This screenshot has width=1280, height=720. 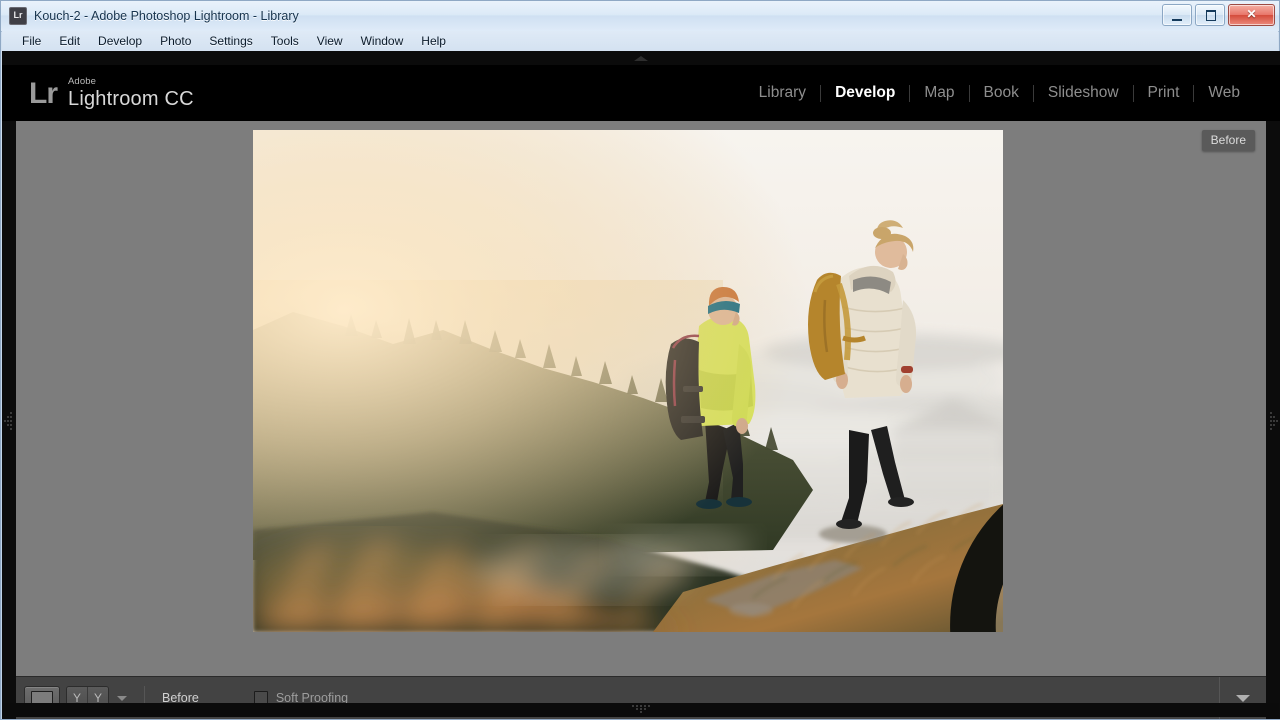 What do you see at coordinates (1164, 93) in the screenshot?
I see `module-print: Print` at bounding box center [1164, 93].